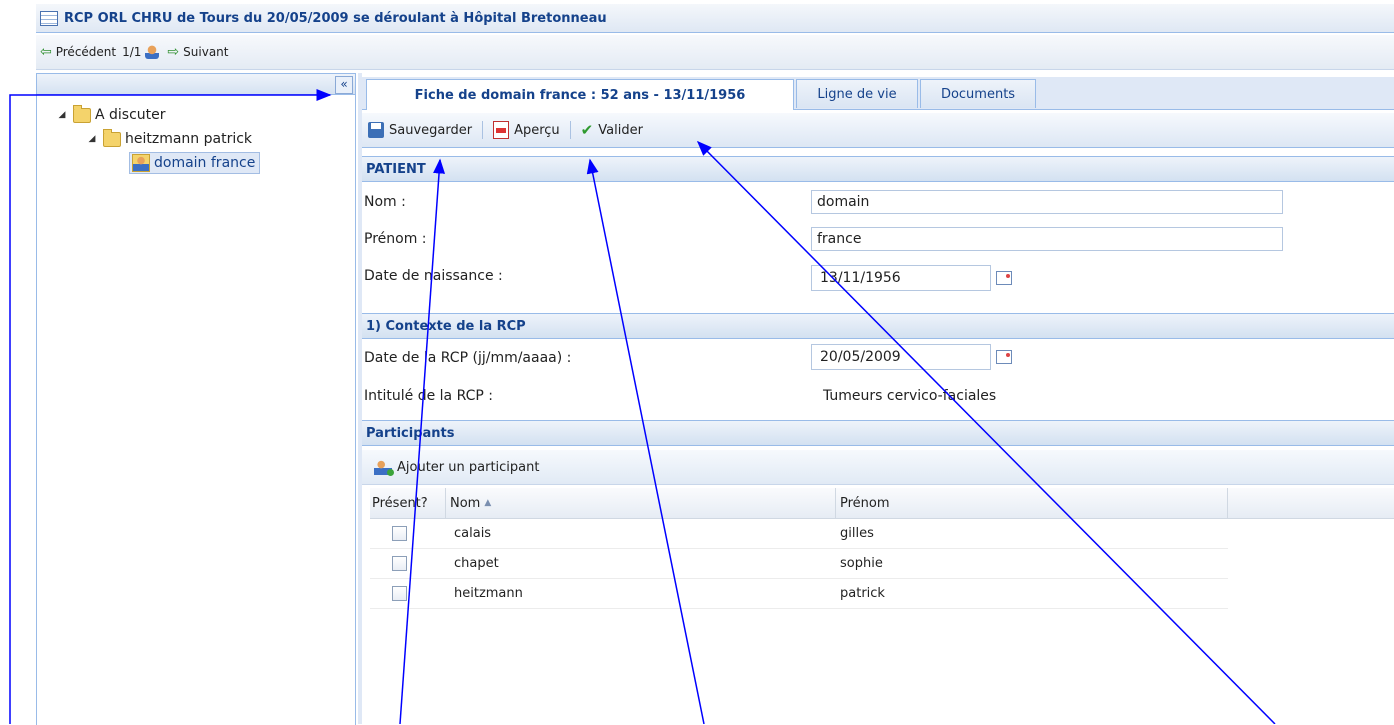  What do you see at coordinates (799, 564) in the screenshot?
I see `table-row: chapet sophie` at bounding box center [799, 564].